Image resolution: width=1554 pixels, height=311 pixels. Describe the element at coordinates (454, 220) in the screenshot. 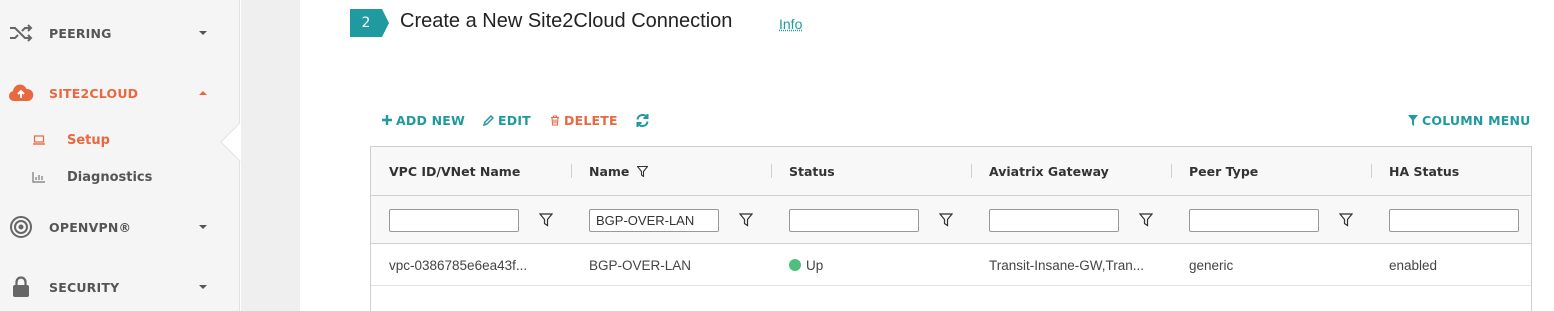

I see `filter-input-vpc` at that location.